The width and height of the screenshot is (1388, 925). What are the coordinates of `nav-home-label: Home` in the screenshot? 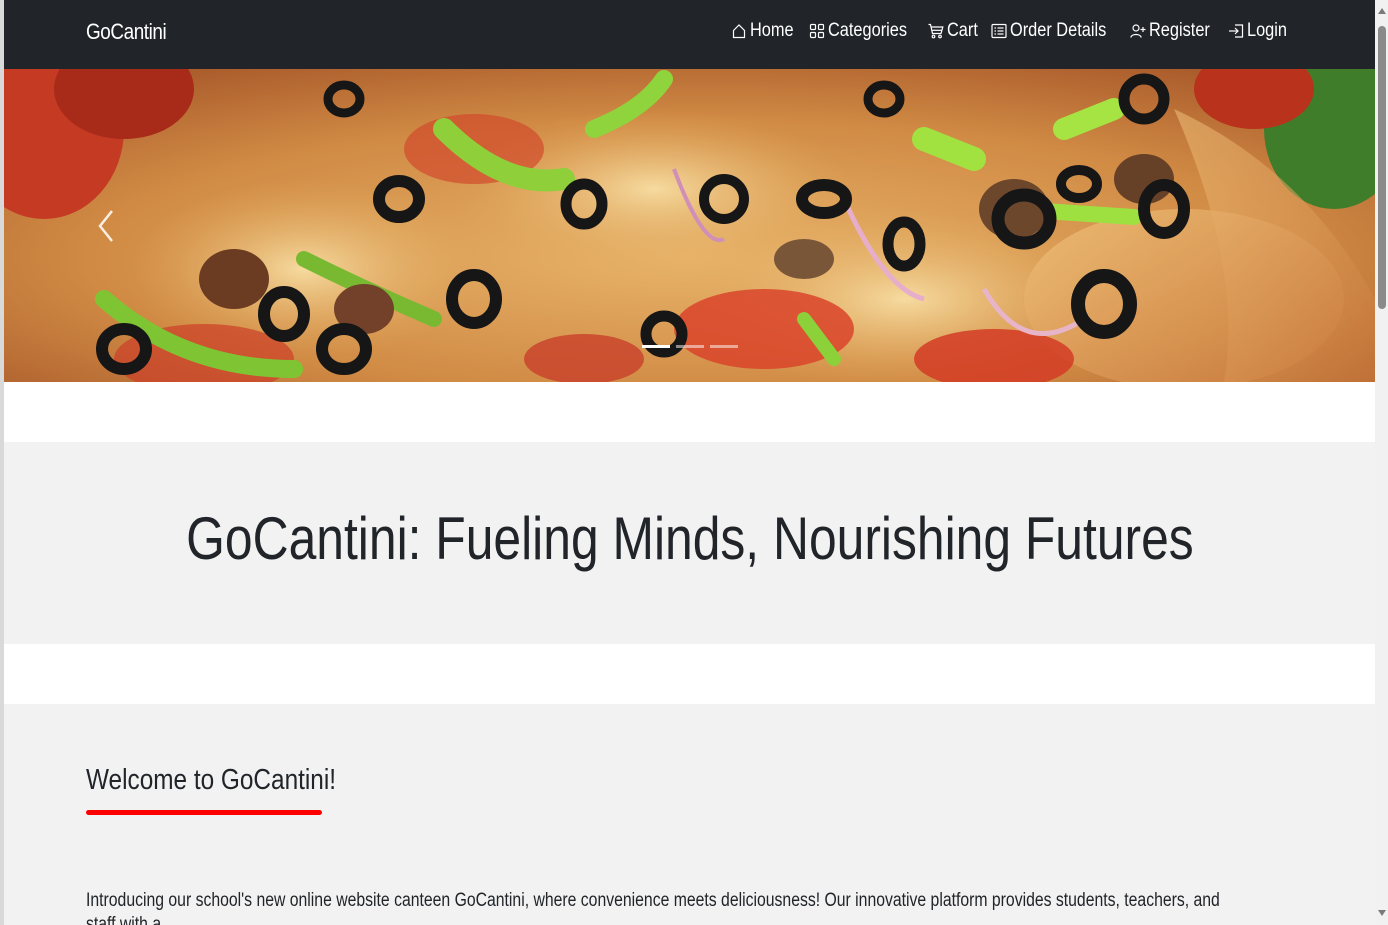 It's located at (772, 30).